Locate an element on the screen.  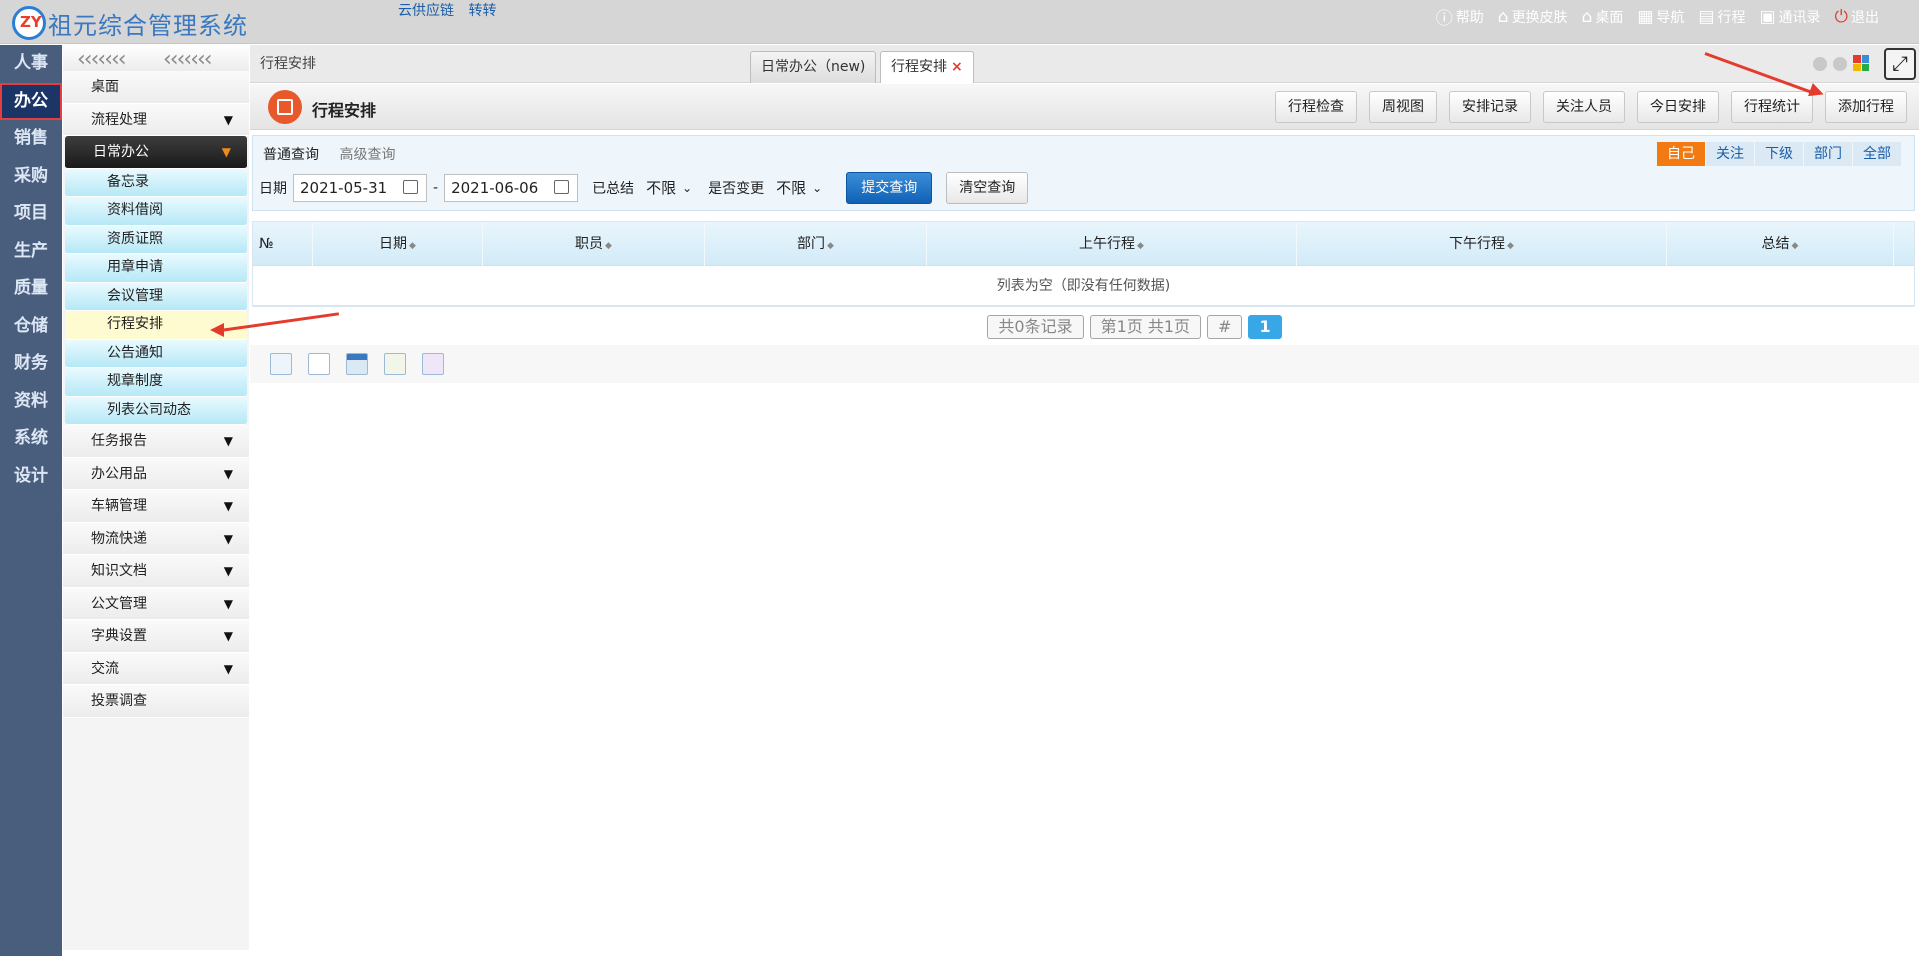
changed-label: 是否变更 is located at coordinates (736, 189).